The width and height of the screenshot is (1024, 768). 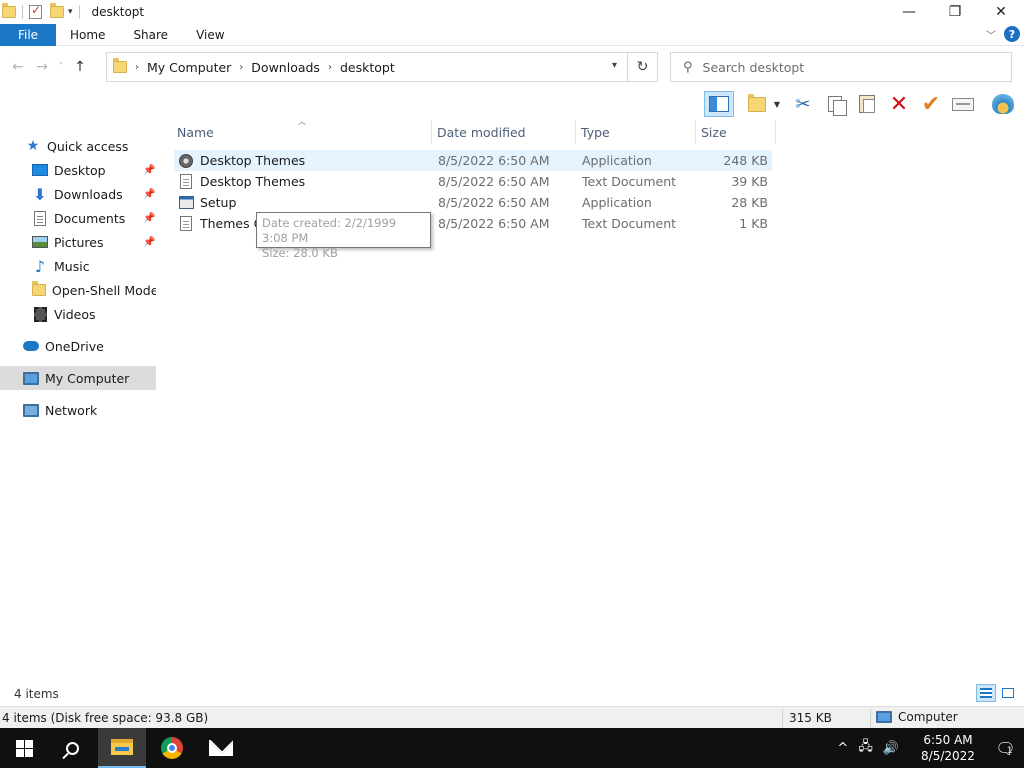 I want to click on column-header-label: Name, so click(x=195, y=132).